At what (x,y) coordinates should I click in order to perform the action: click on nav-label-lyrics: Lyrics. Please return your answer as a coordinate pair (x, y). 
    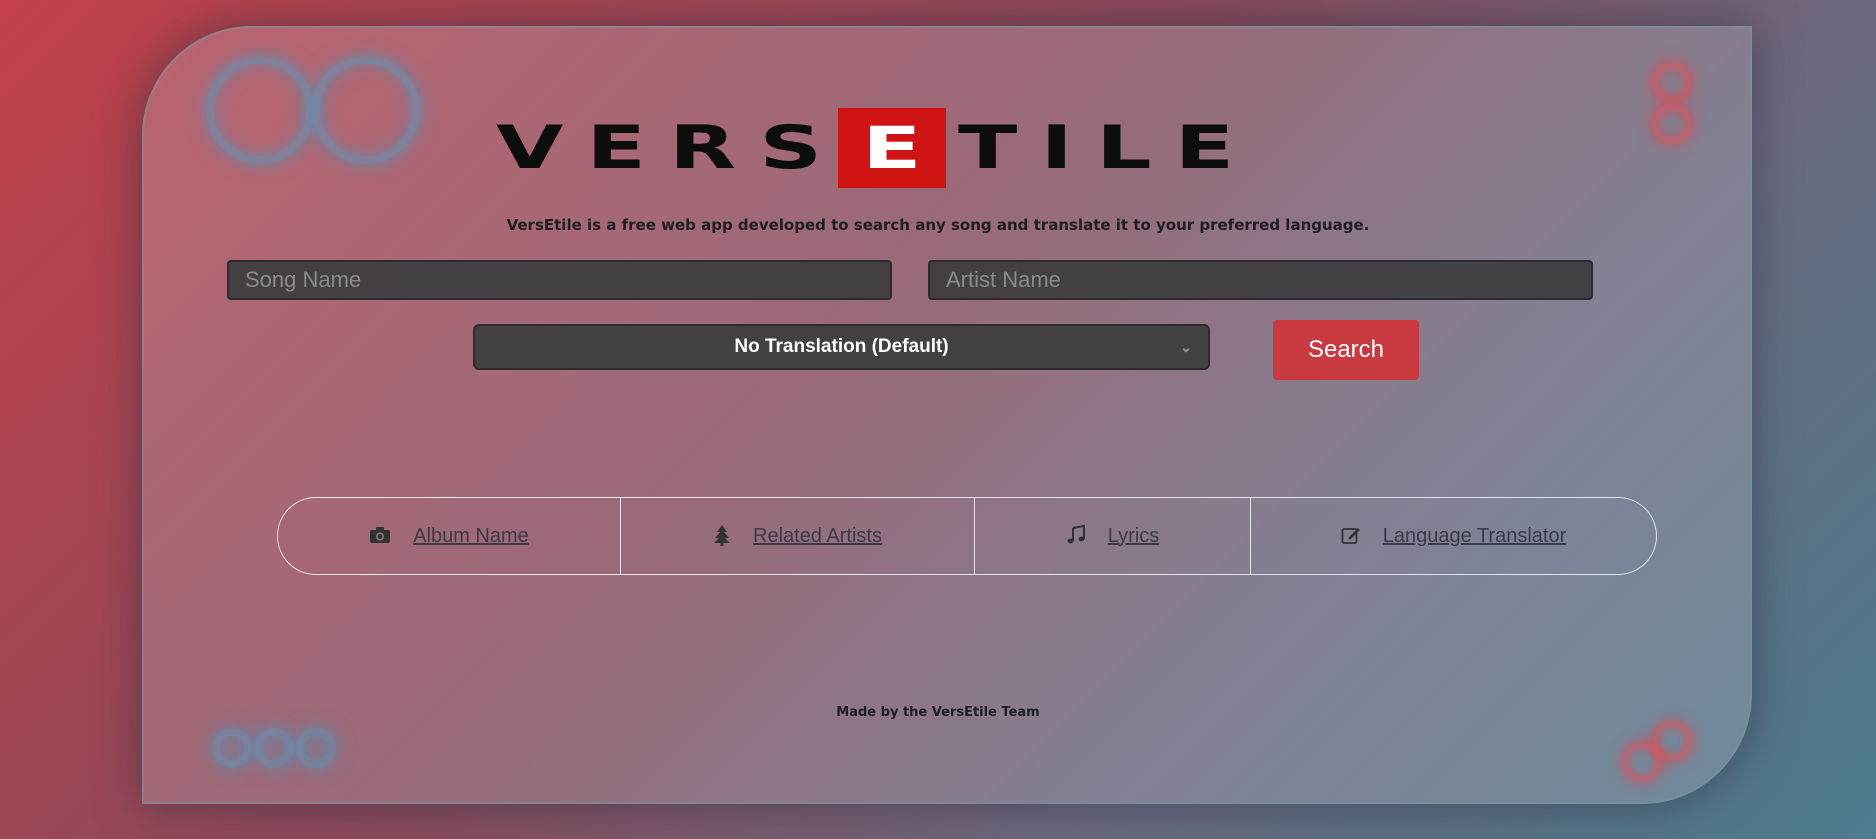
    Looking at the image, I should click on (1133, 536).